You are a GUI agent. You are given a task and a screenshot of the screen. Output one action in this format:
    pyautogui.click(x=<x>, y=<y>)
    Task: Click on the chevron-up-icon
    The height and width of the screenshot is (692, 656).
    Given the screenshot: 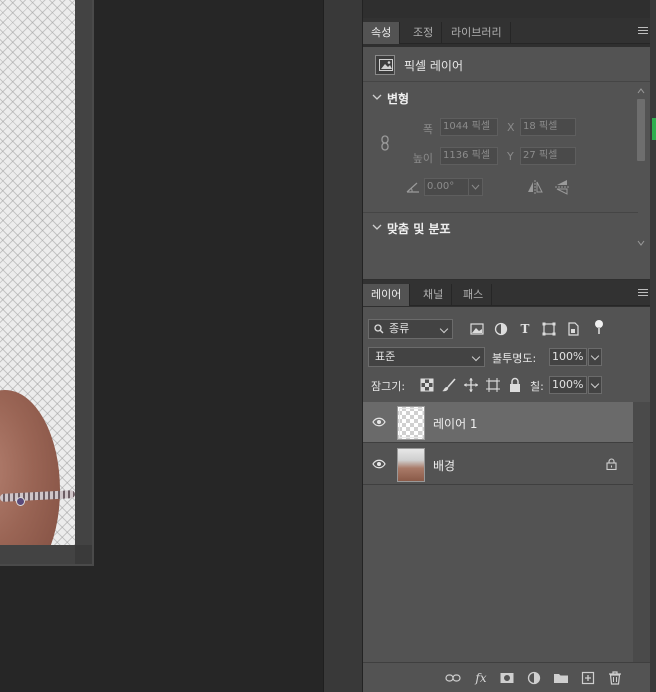 What is the action you would take?
    pyautogui.click(x=641, y=91)
    